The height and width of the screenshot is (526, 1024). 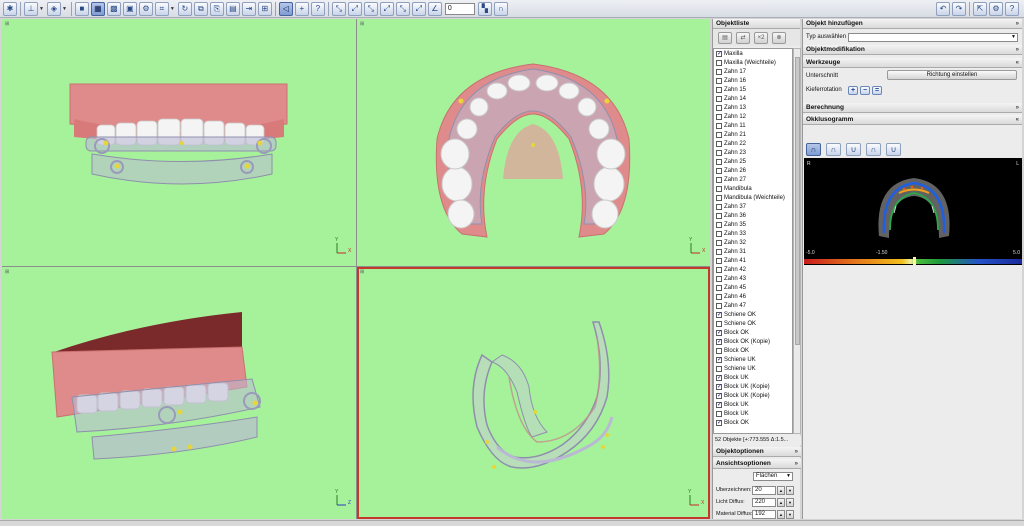 What do you see at coordinates (773, 476) in the screenshot?
I see `render-mode-select: Flächen ▼` at bounding box center [773, 476].